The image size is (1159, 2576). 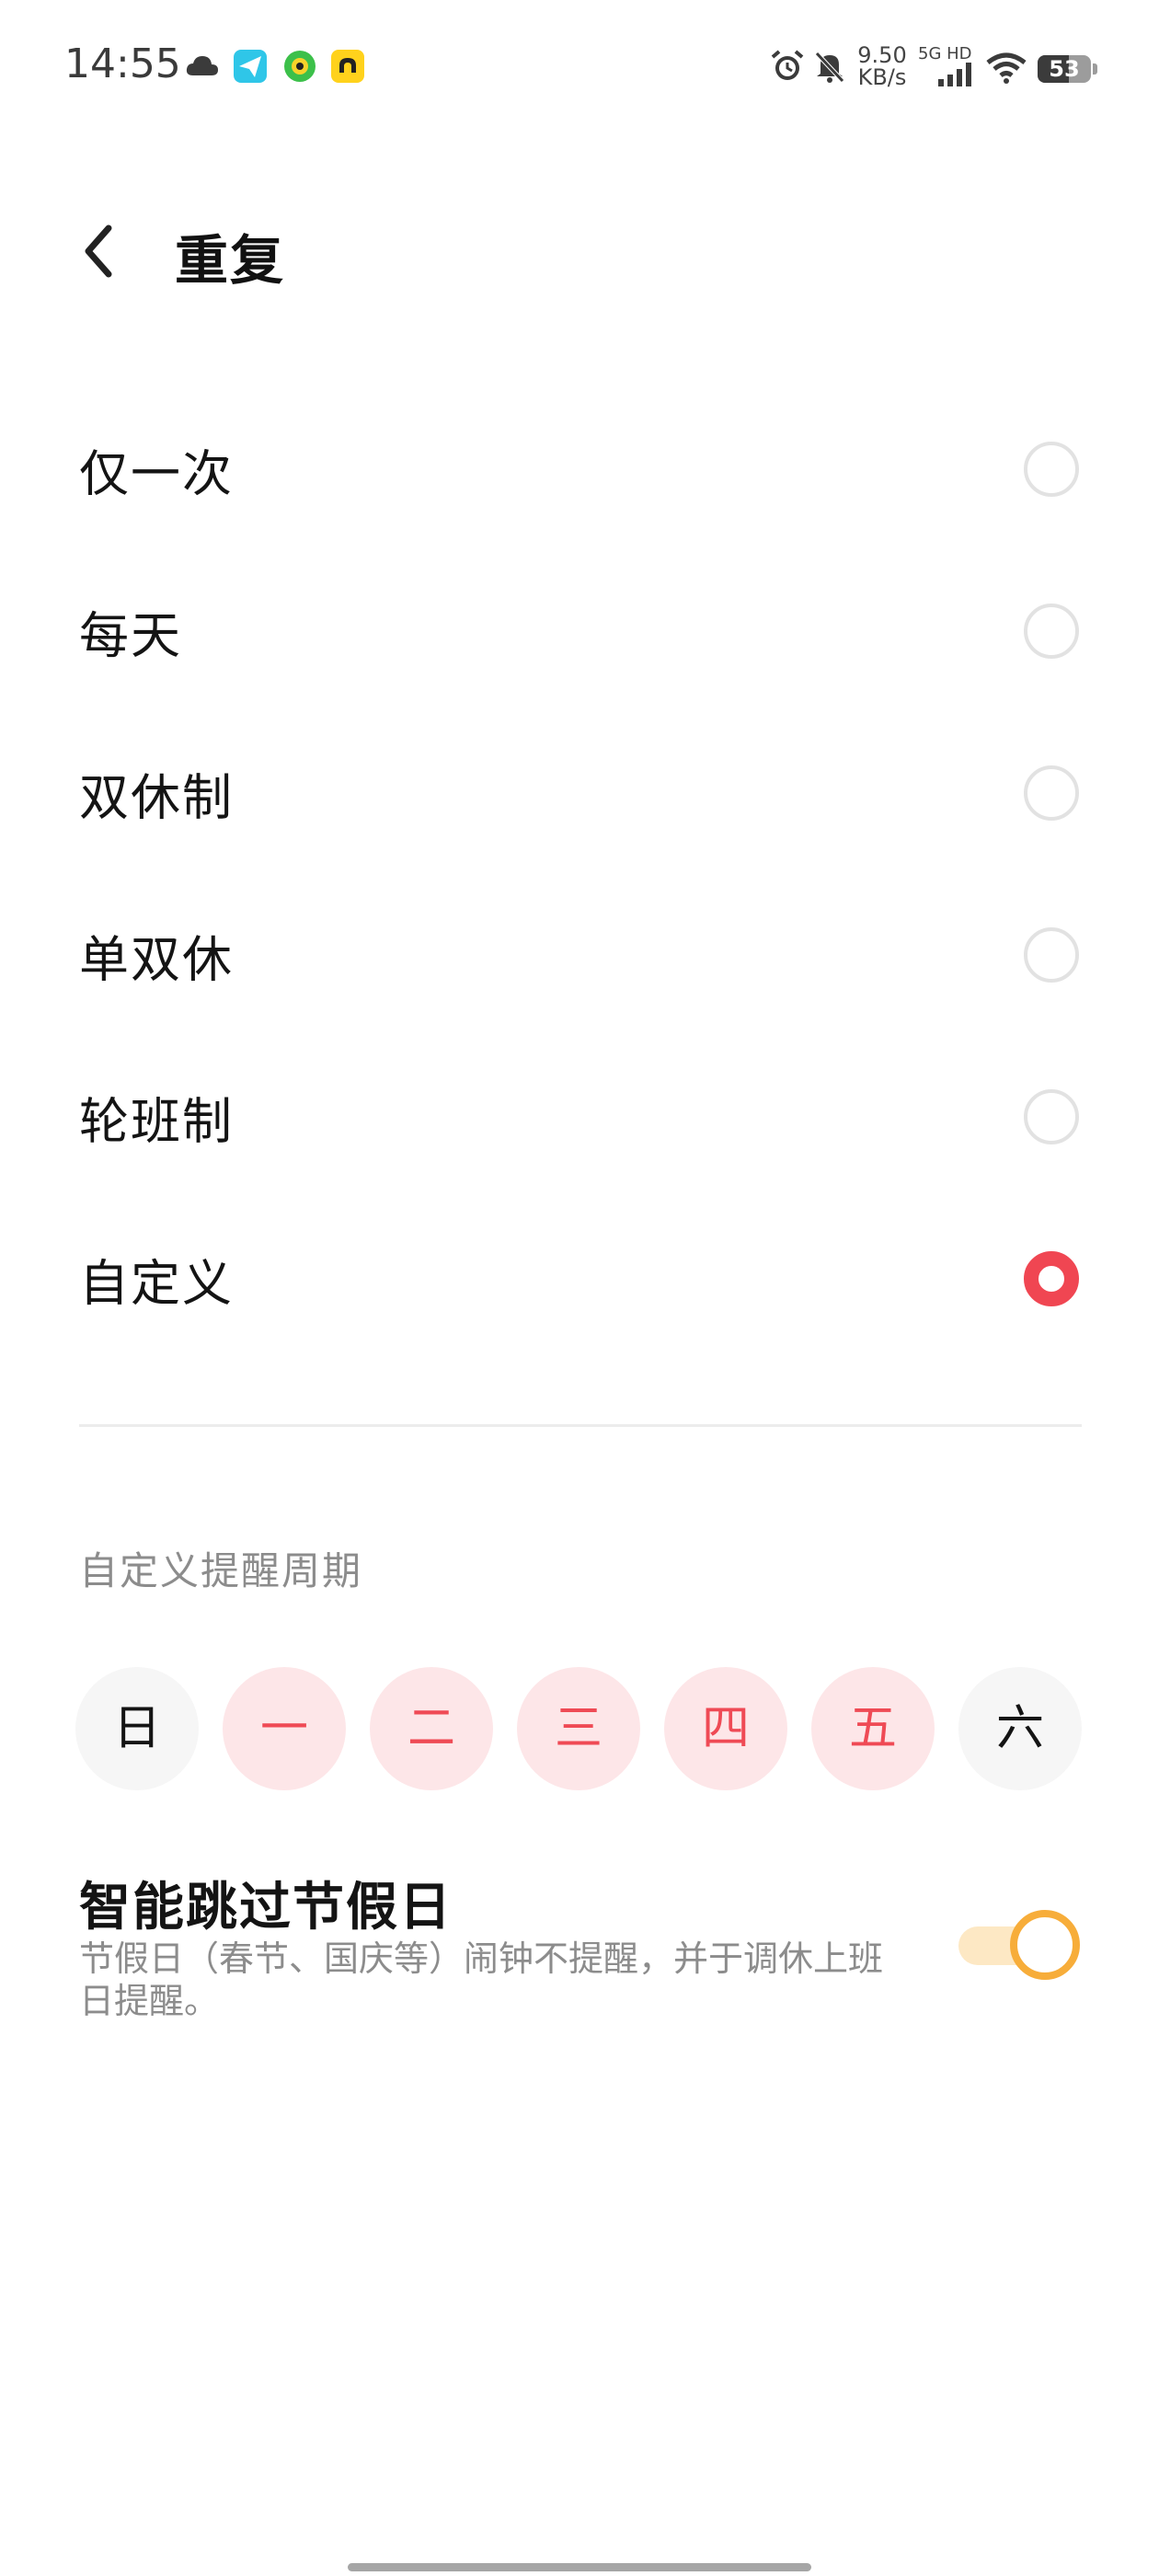 What do you see at coordinates (156, 1121) in the screenshot?
I see `option-label: 轮班制` at bounding box center [156, 1121].